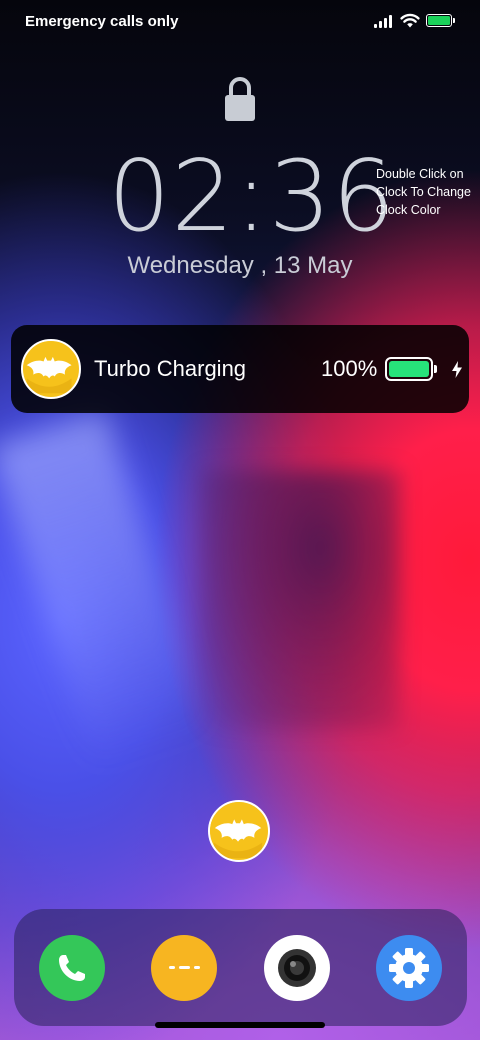 The width and height of the screenshot is (480, 1040). I want to click on phone-icon, so click(72, 968).